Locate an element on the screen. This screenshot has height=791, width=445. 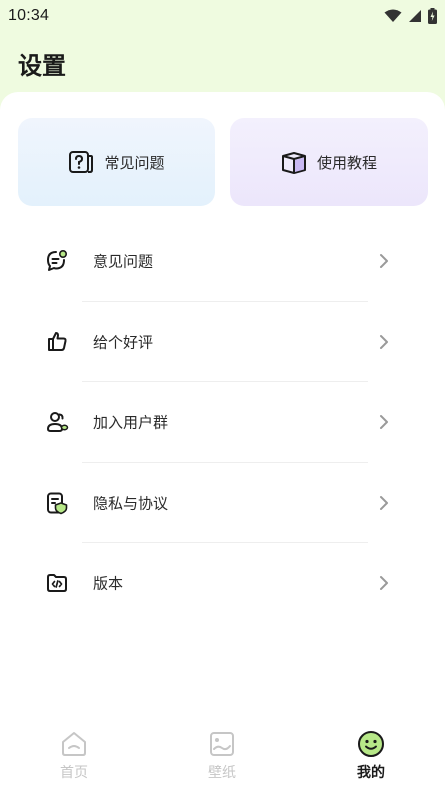
home-icon is located at coordinates (74, 744).